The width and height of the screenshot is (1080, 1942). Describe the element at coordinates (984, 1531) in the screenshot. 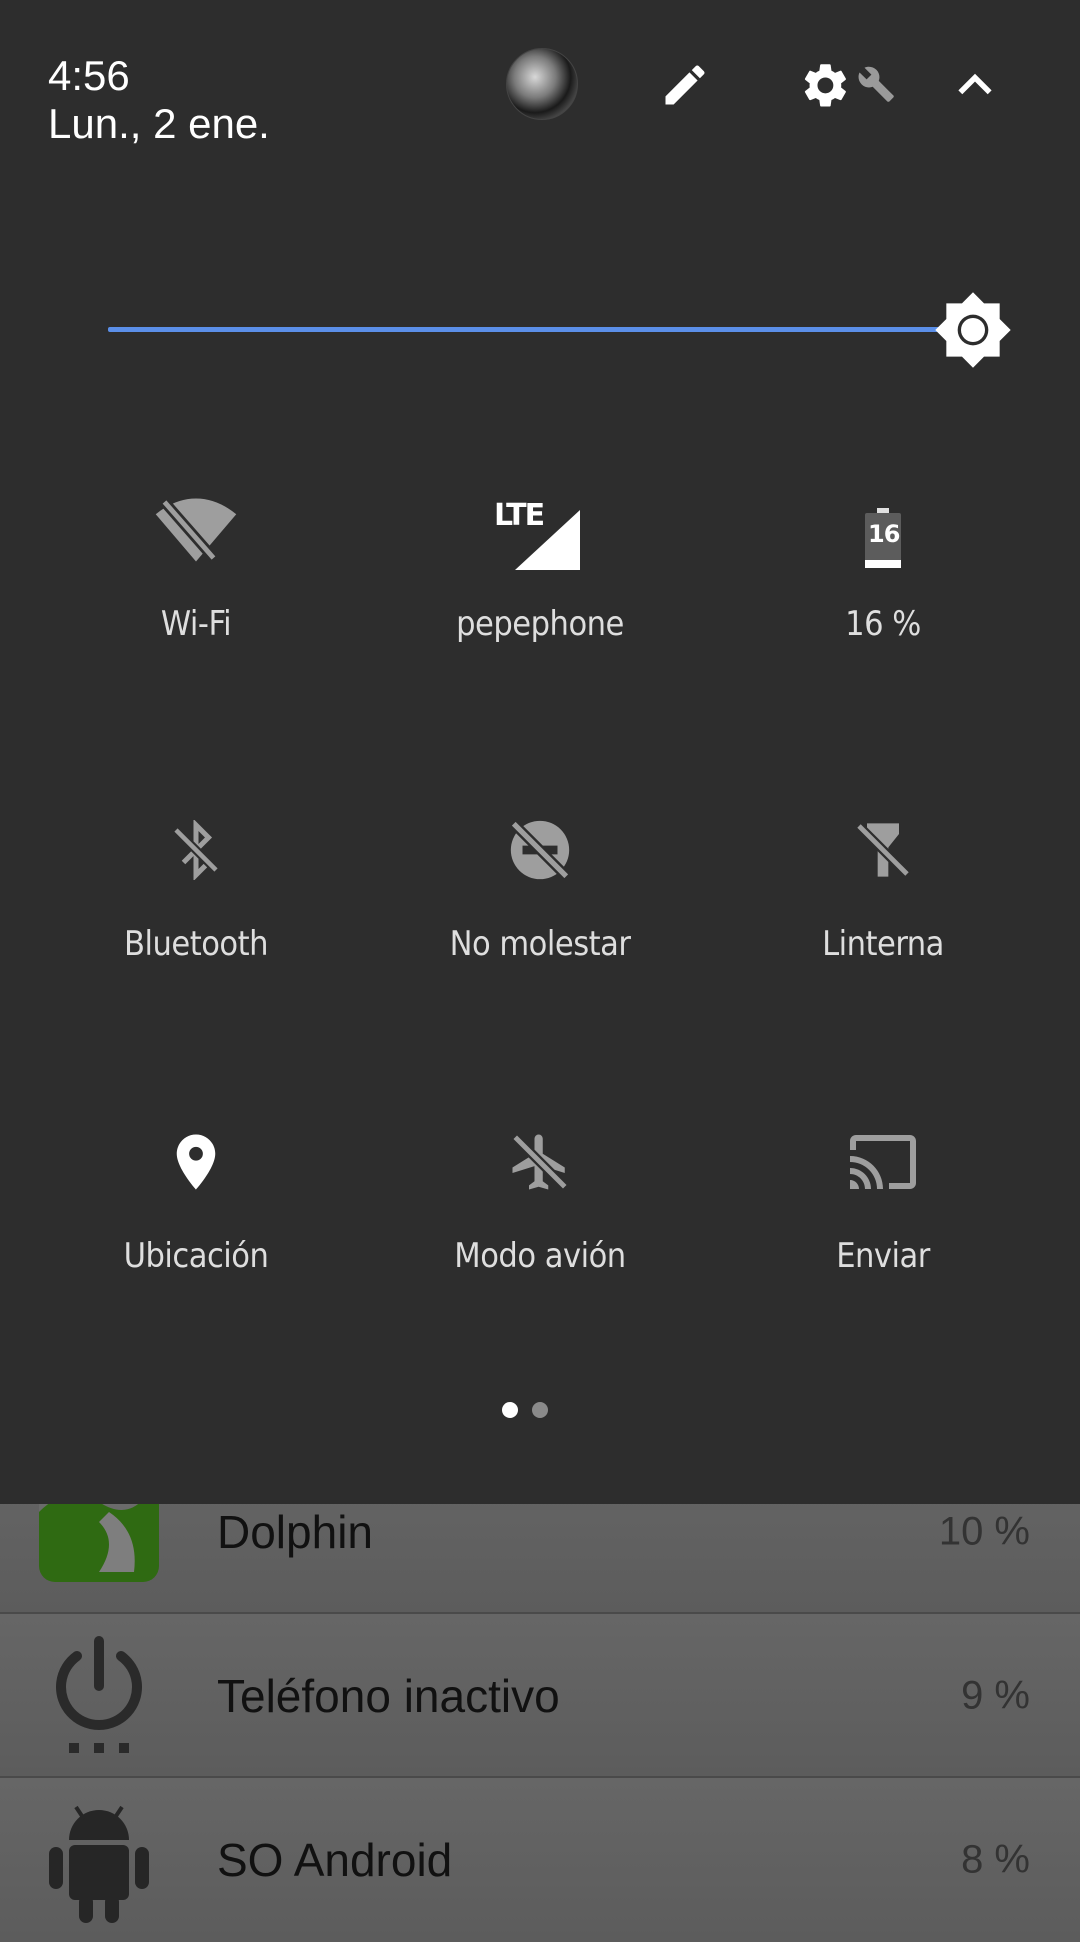

I see `list-item-percent: 10 %` at that location.